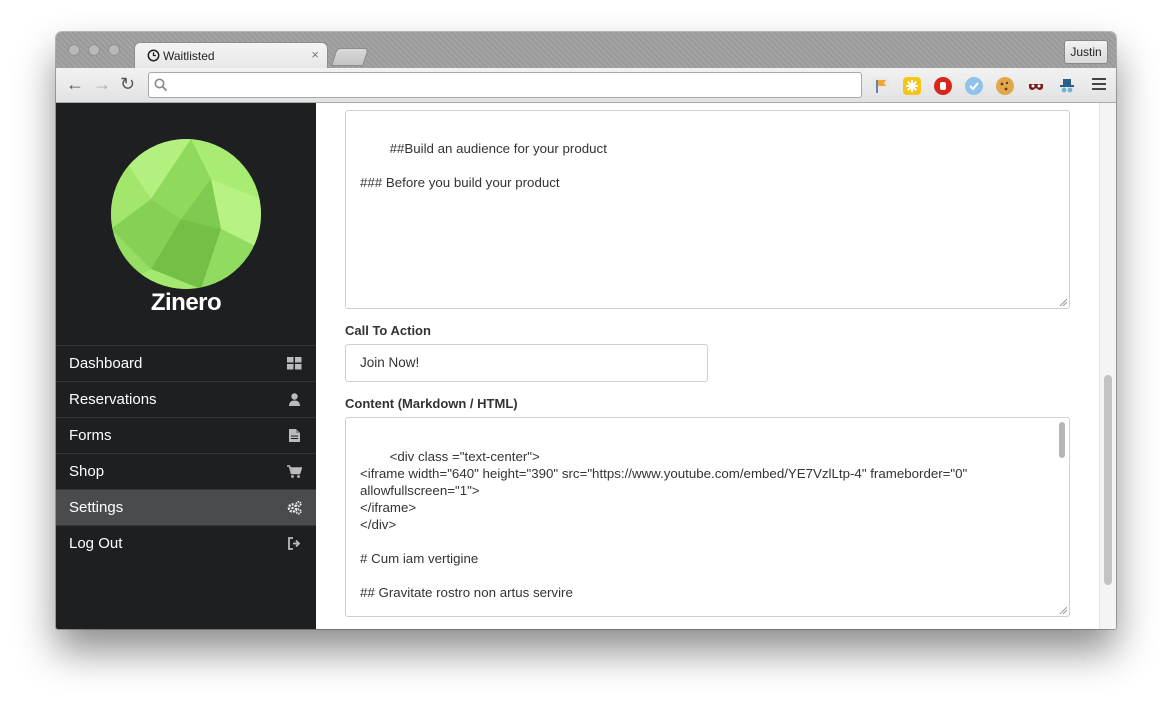  Describe the element at coordinates (388, 330) in the screenshot. I see `cta-label: Call To Action` at that location.